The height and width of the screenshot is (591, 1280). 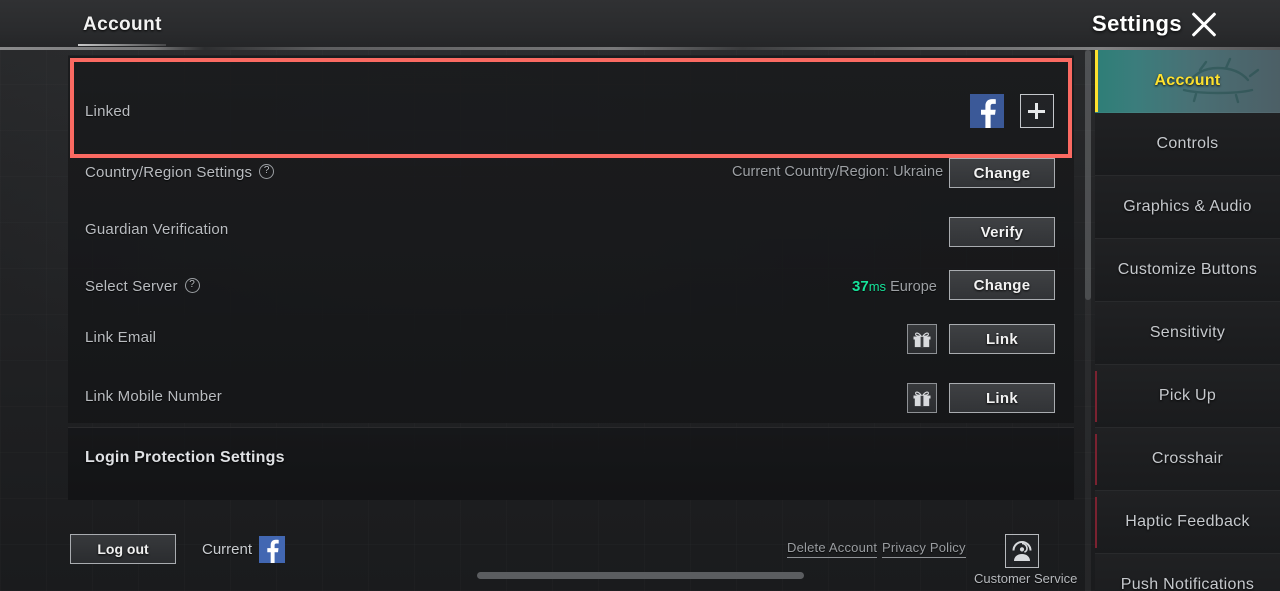 I want to click on sidebar-item-push-notifications: Push Notifications, so click(x=1187, y=572).